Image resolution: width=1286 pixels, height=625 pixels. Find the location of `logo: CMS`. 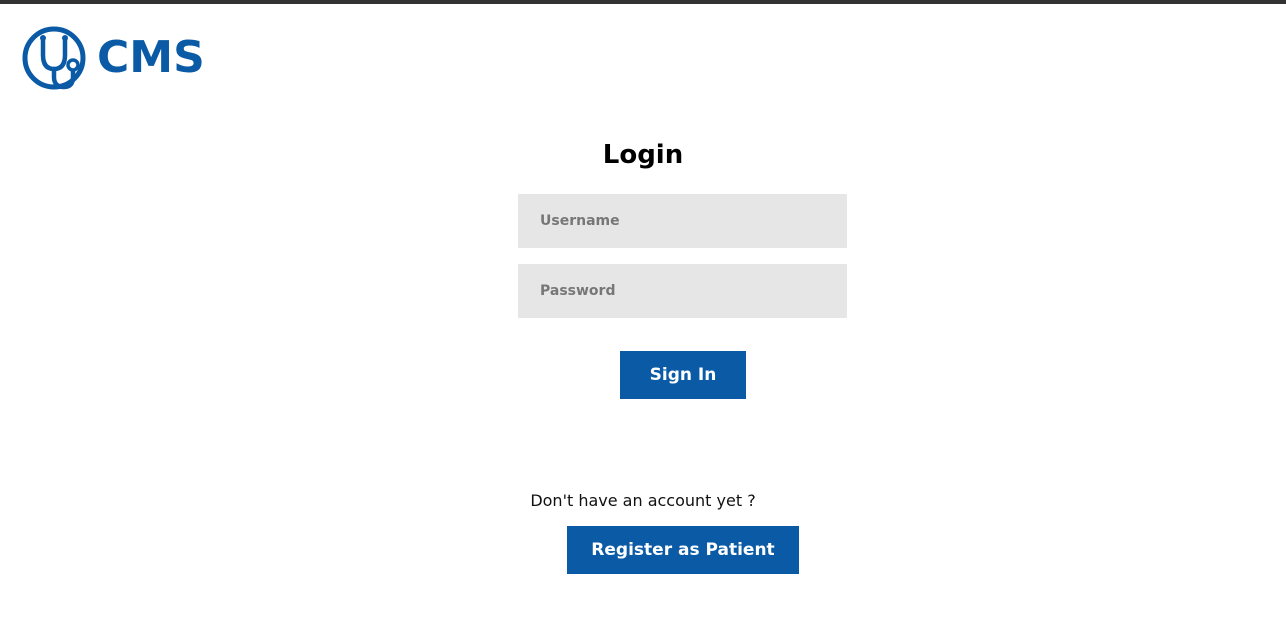

logo: CMS is located at coordinates (113, 58).